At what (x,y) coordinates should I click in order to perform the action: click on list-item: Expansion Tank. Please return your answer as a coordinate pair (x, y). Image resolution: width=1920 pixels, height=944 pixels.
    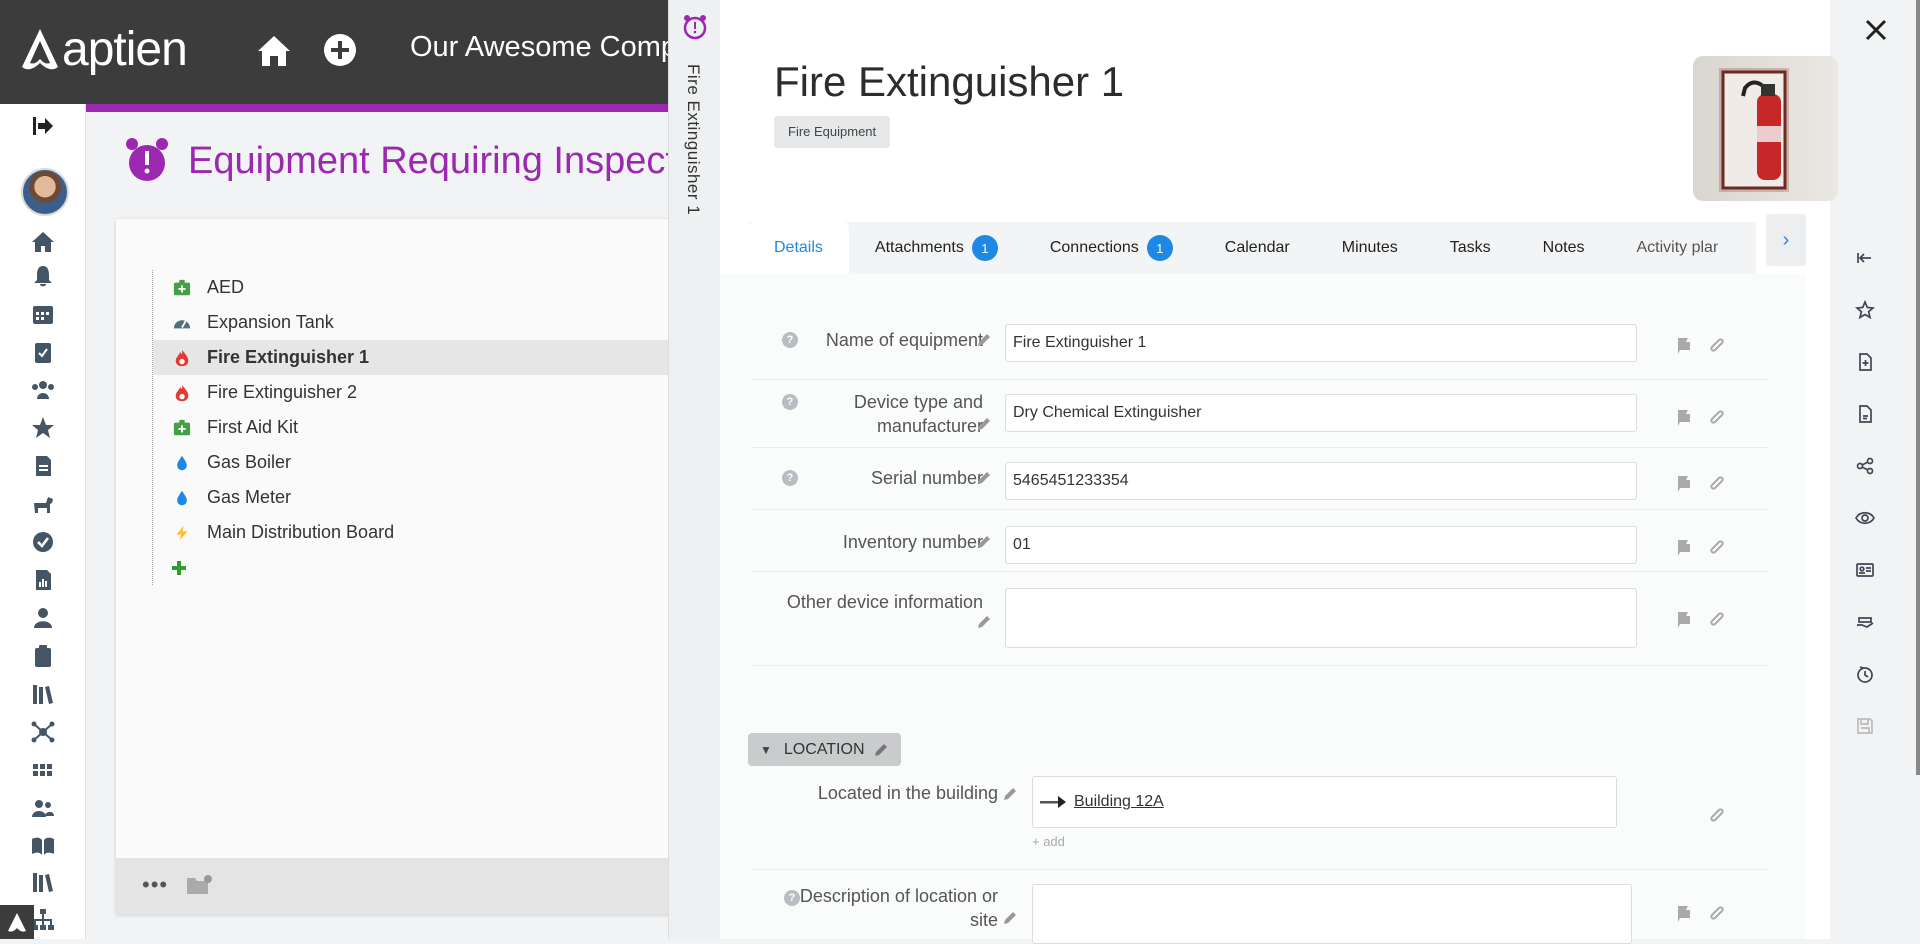
    Looking at the image, I should click on (412, 322).